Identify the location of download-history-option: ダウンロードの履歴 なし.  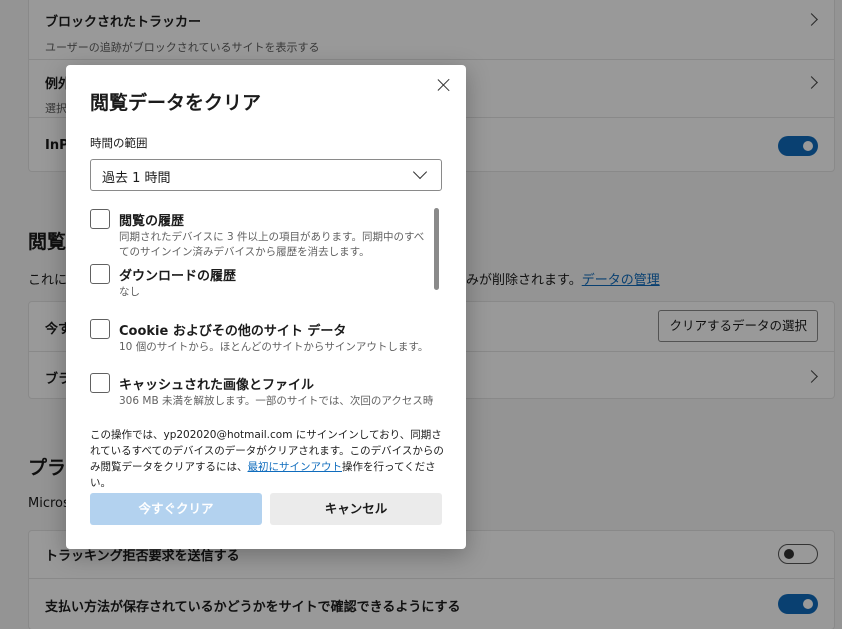
(260, 283).